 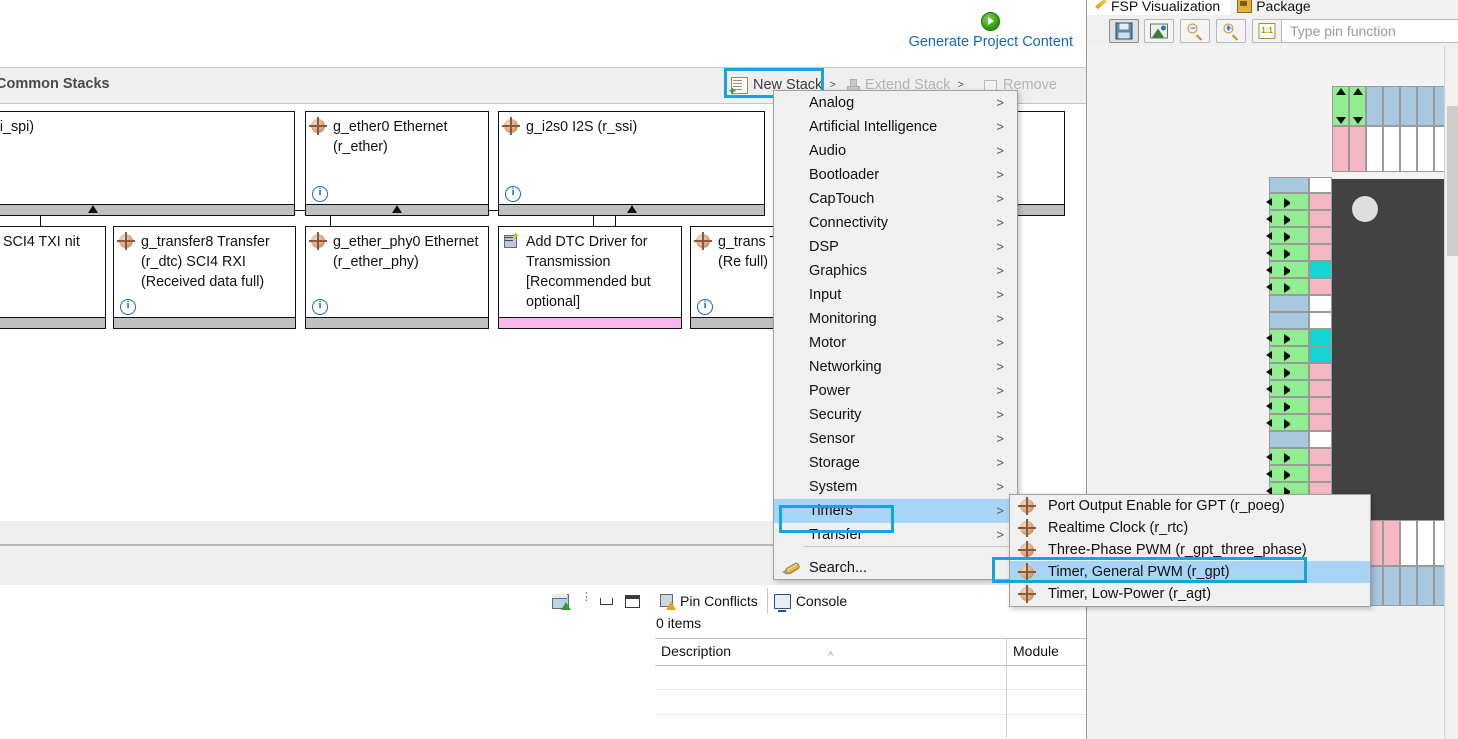 What do you see at coordinates (895, 415) in the screenshot?
I see `menu-item-security: Security >` at bounding box center [895, 415].